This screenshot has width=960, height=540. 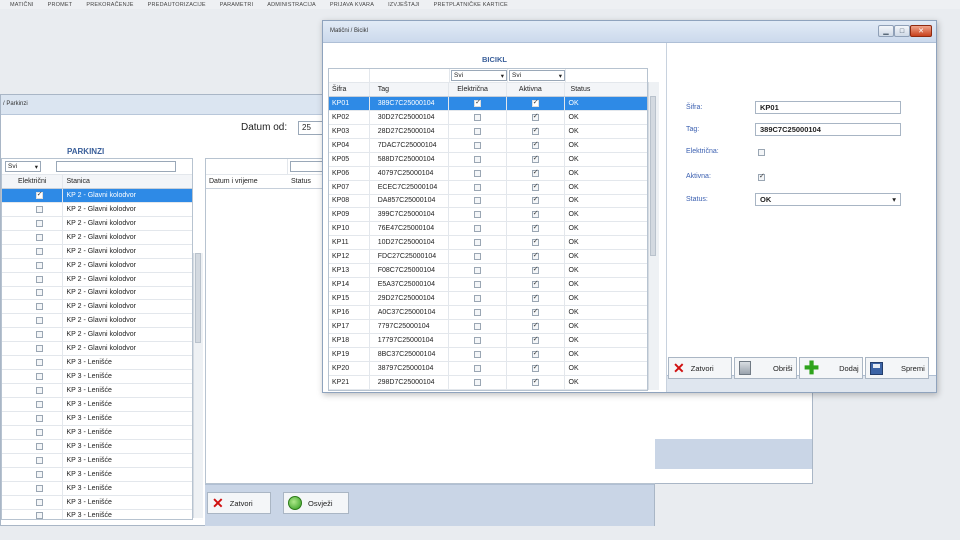 What do you see at coordinates (404, 5) in the screenshot?
I see `menu-item-7: IZVJEŠTAJI` at bounding box center [404, 5].